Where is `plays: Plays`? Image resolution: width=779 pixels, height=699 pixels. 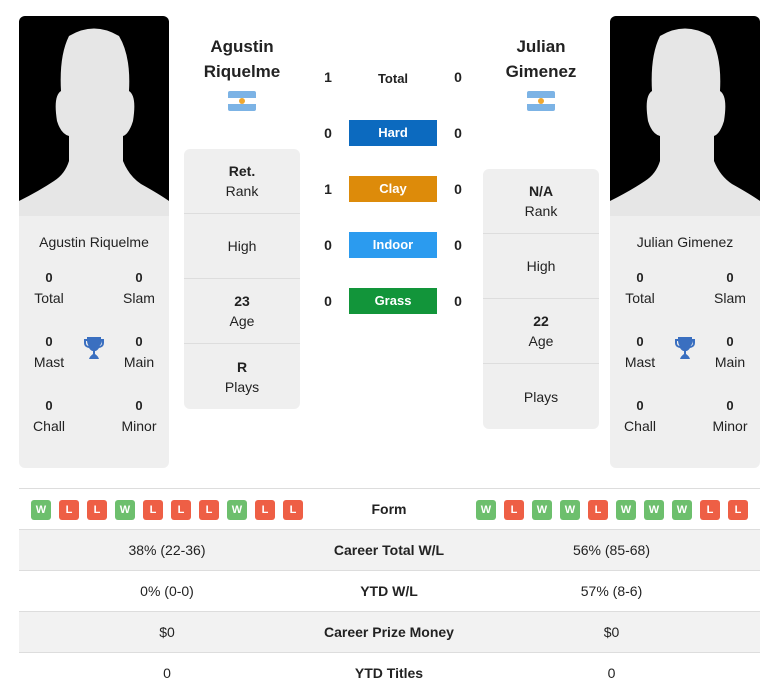
plays: Plays is located at coordinates (541, 396).